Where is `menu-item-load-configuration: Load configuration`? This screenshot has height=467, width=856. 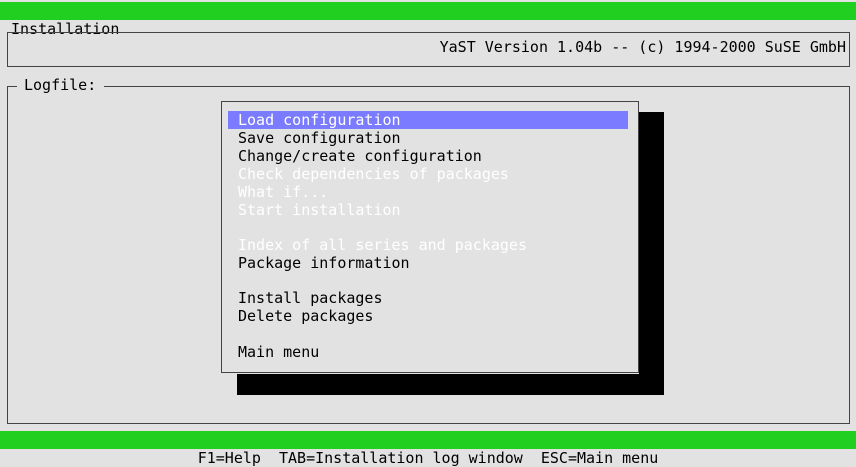
menu-item-load-configuration: Load configuration is located at coordinates (428, 120).